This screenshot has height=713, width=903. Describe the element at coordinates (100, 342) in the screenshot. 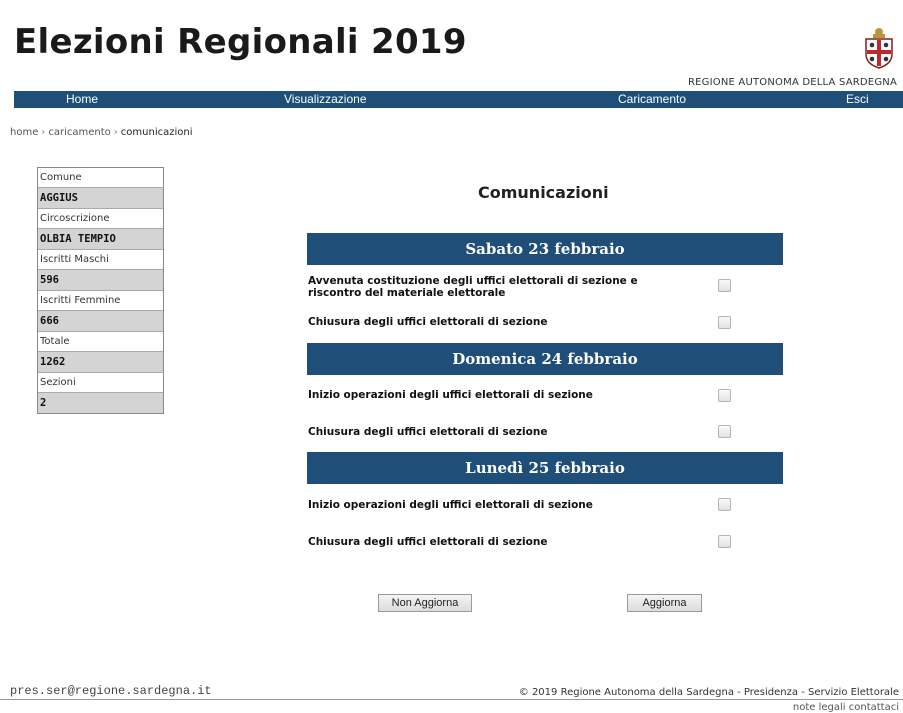

I see `totale-label: Totale` at that location.